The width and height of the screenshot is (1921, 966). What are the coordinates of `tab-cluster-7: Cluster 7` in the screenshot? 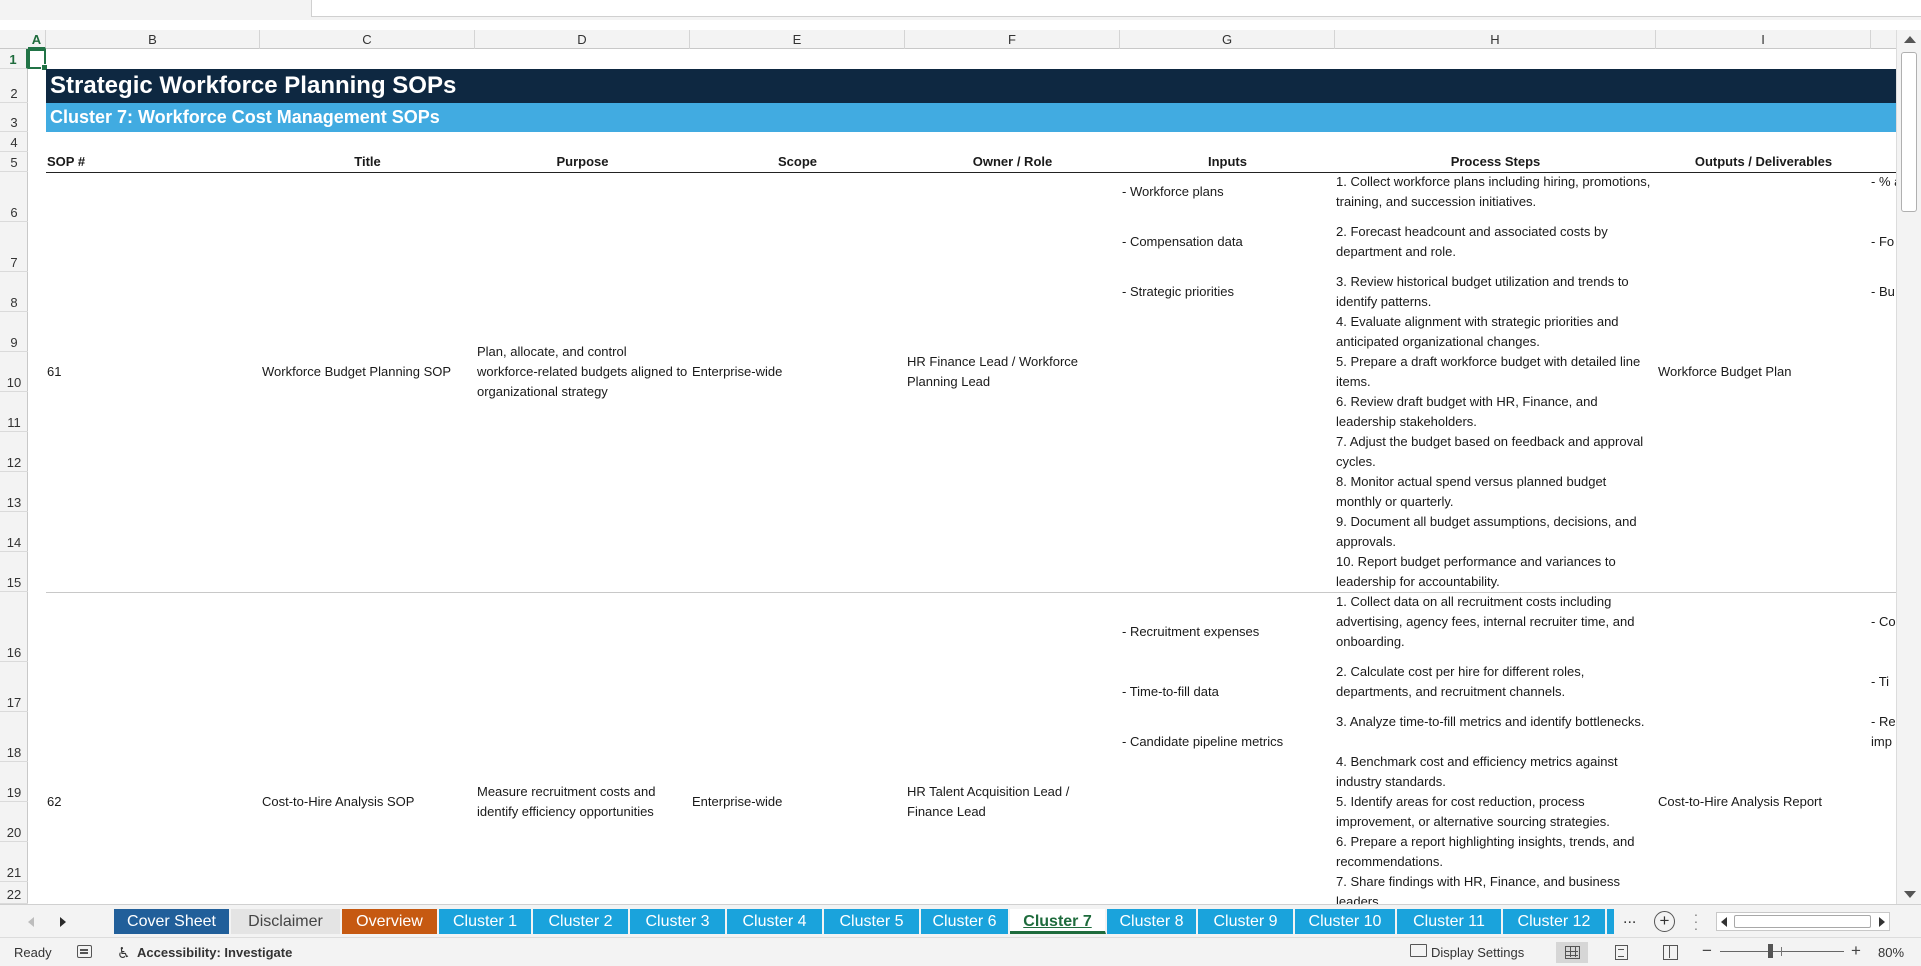 It's located at (1058, 921).